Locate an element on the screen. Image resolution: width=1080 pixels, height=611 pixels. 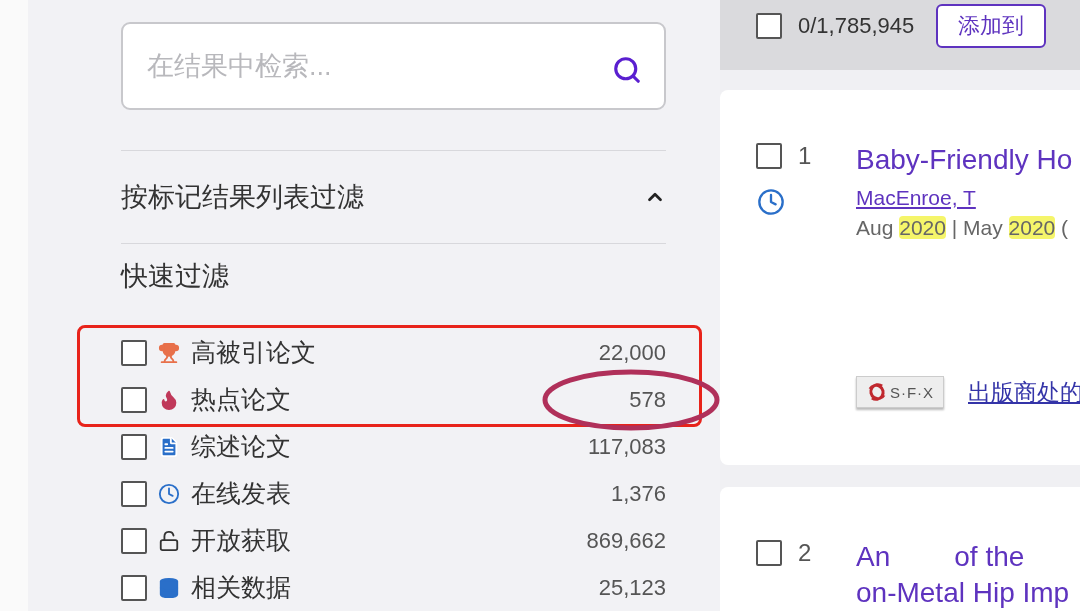
filter-count: 117,083 is located at coordinates (627, 446).